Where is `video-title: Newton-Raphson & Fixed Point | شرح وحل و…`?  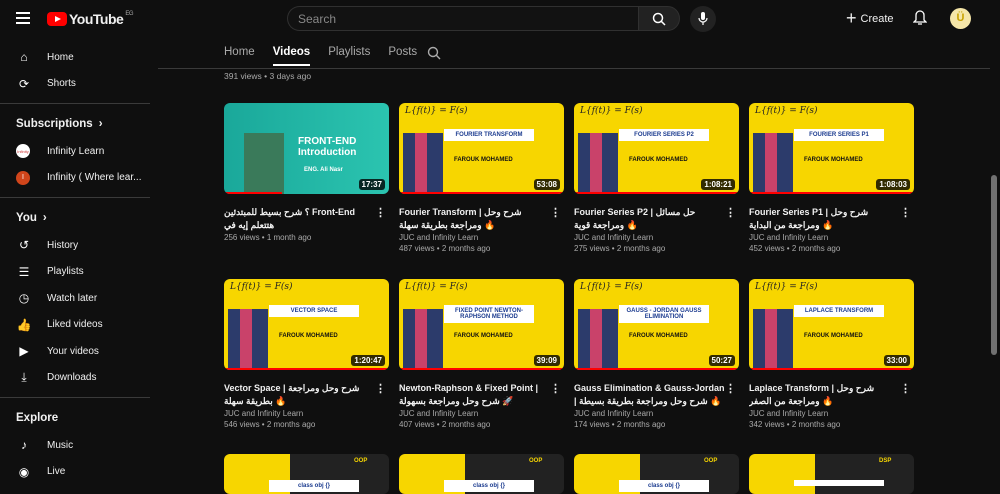
video-title: Newton-Raphson & Fixed Point | شرح وحل و… is located at coordinates (481, 395).